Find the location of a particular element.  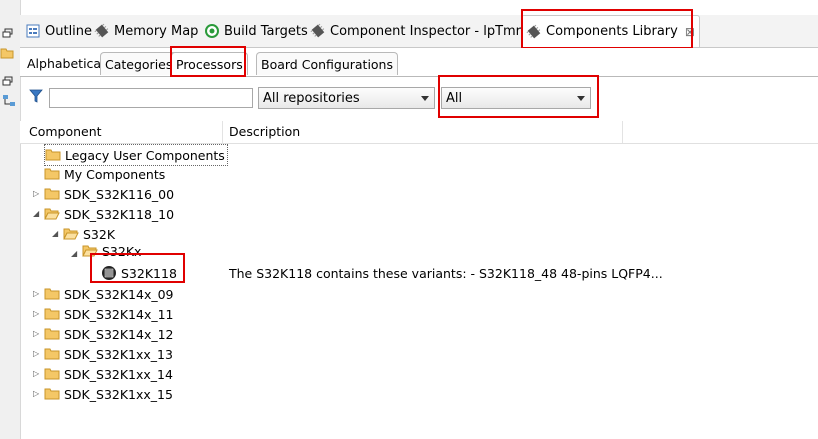

search-input is located at coordinates (151, 98).